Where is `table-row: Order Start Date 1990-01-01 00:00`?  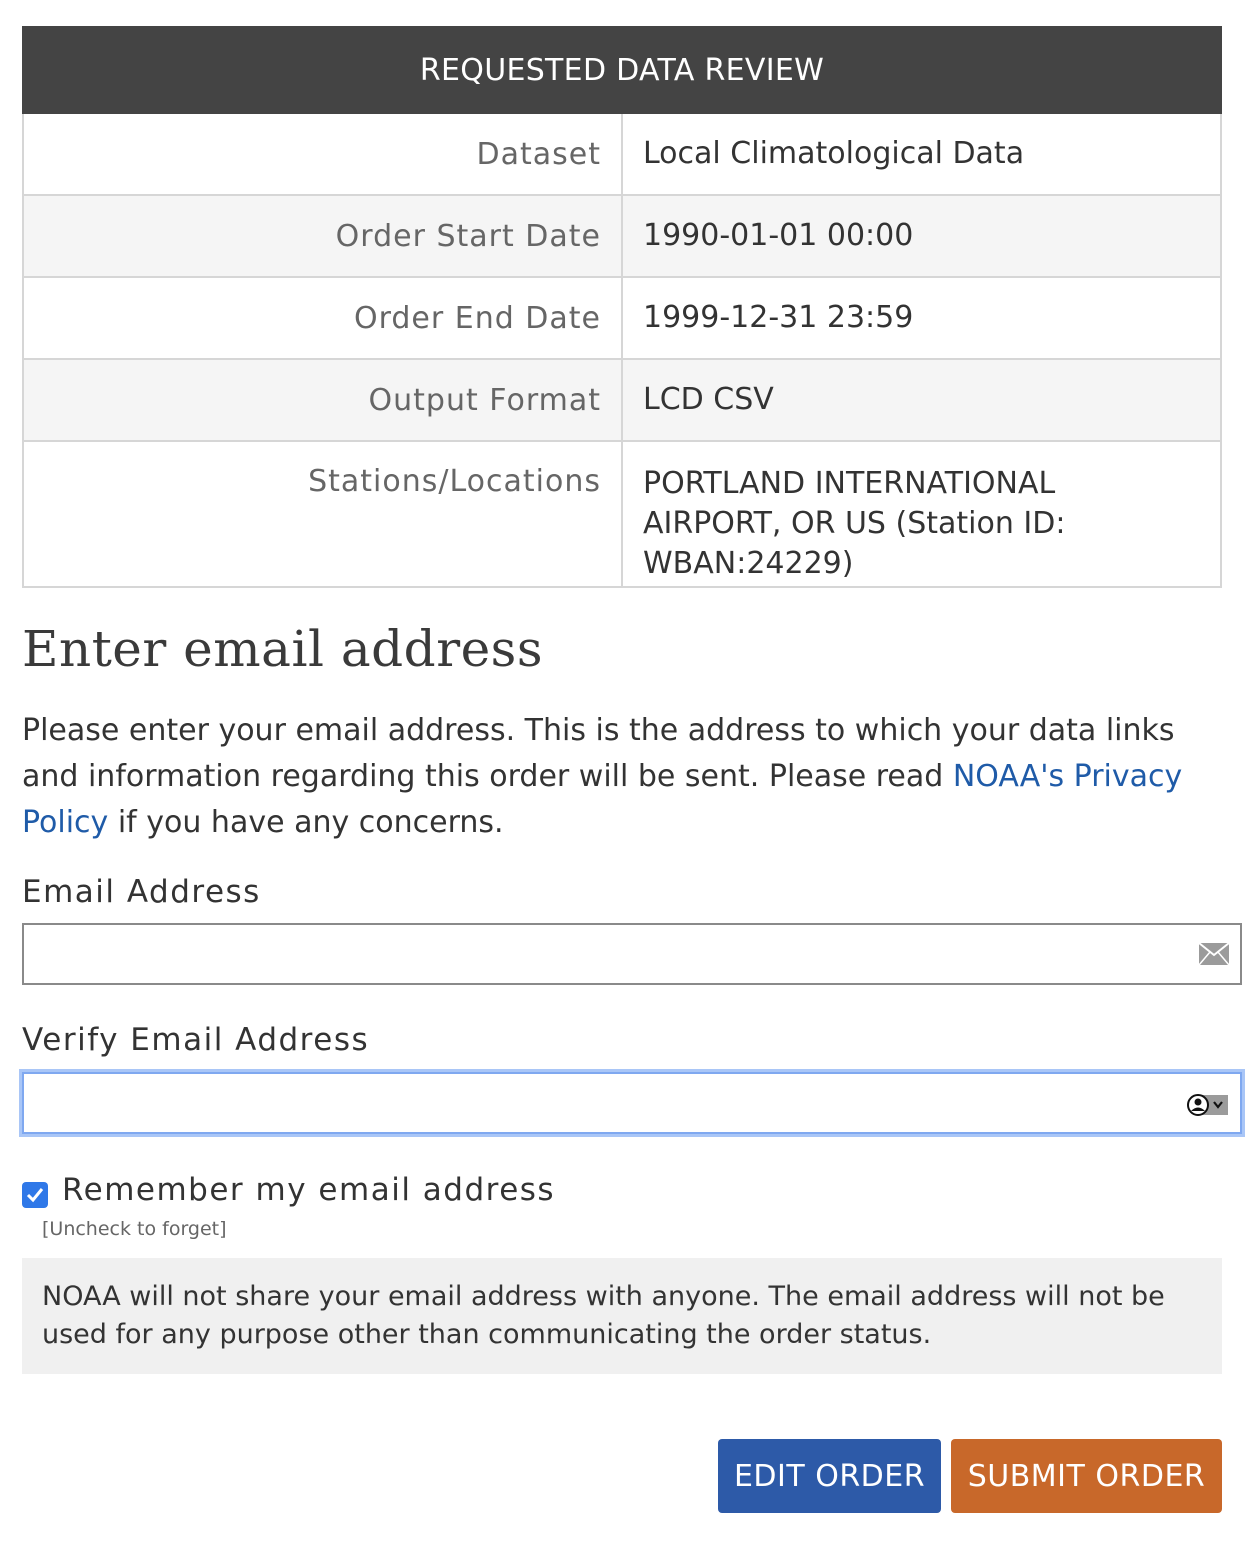
table-row: Order Start Date 1990-01-01 00:00 is located at coordinates (622, 236).